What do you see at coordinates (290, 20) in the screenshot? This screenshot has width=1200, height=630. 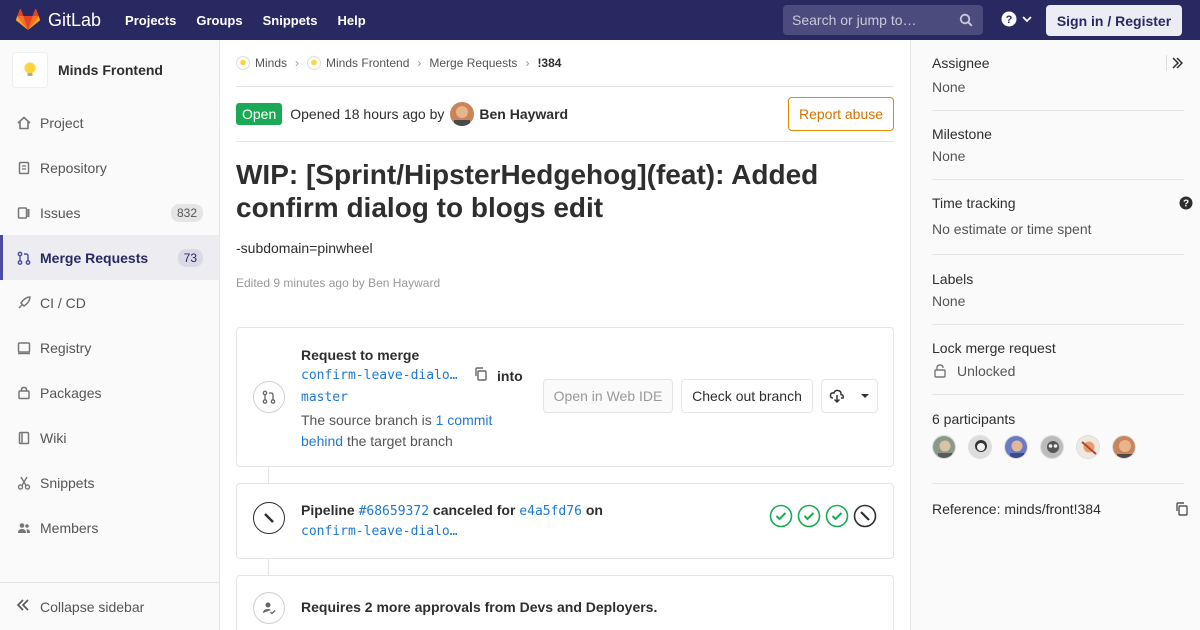 I see `nav-snippets: Snippets` at bounding box center [290, 20].